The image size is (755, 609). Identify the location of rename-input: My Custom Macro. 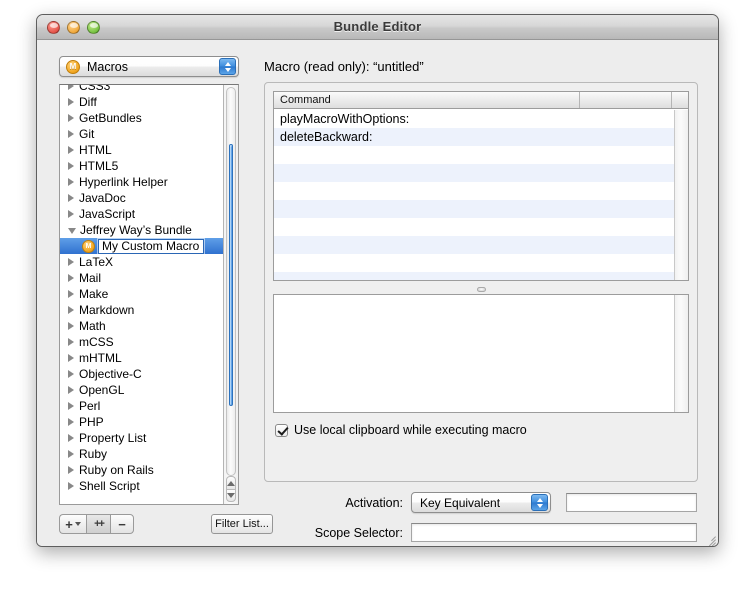
(151, 246).